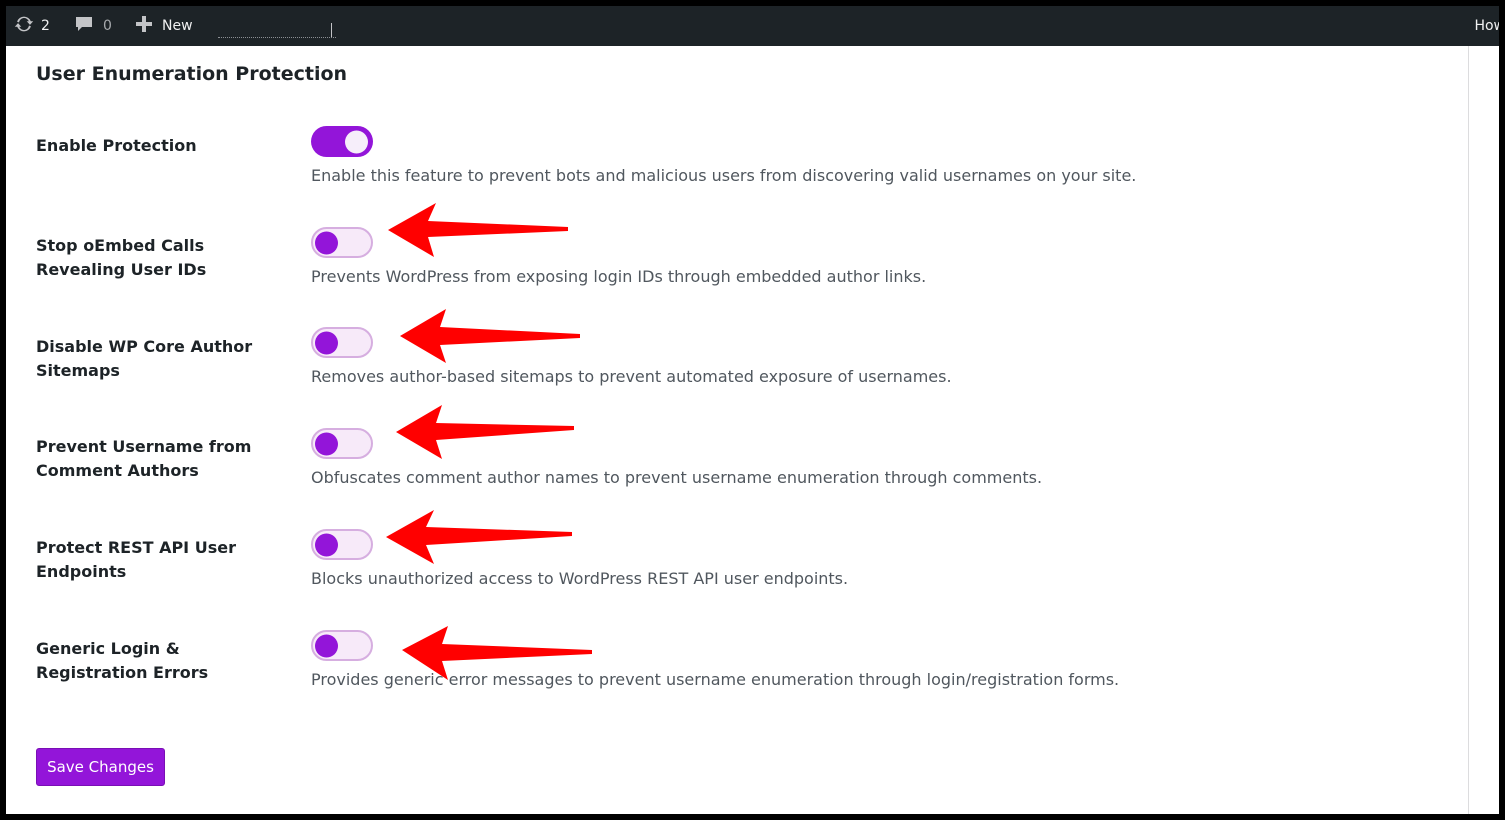  Describe the element at coordinates (342, 544) in the screenshot. I see `protect-rest-api-toggle` at that location.